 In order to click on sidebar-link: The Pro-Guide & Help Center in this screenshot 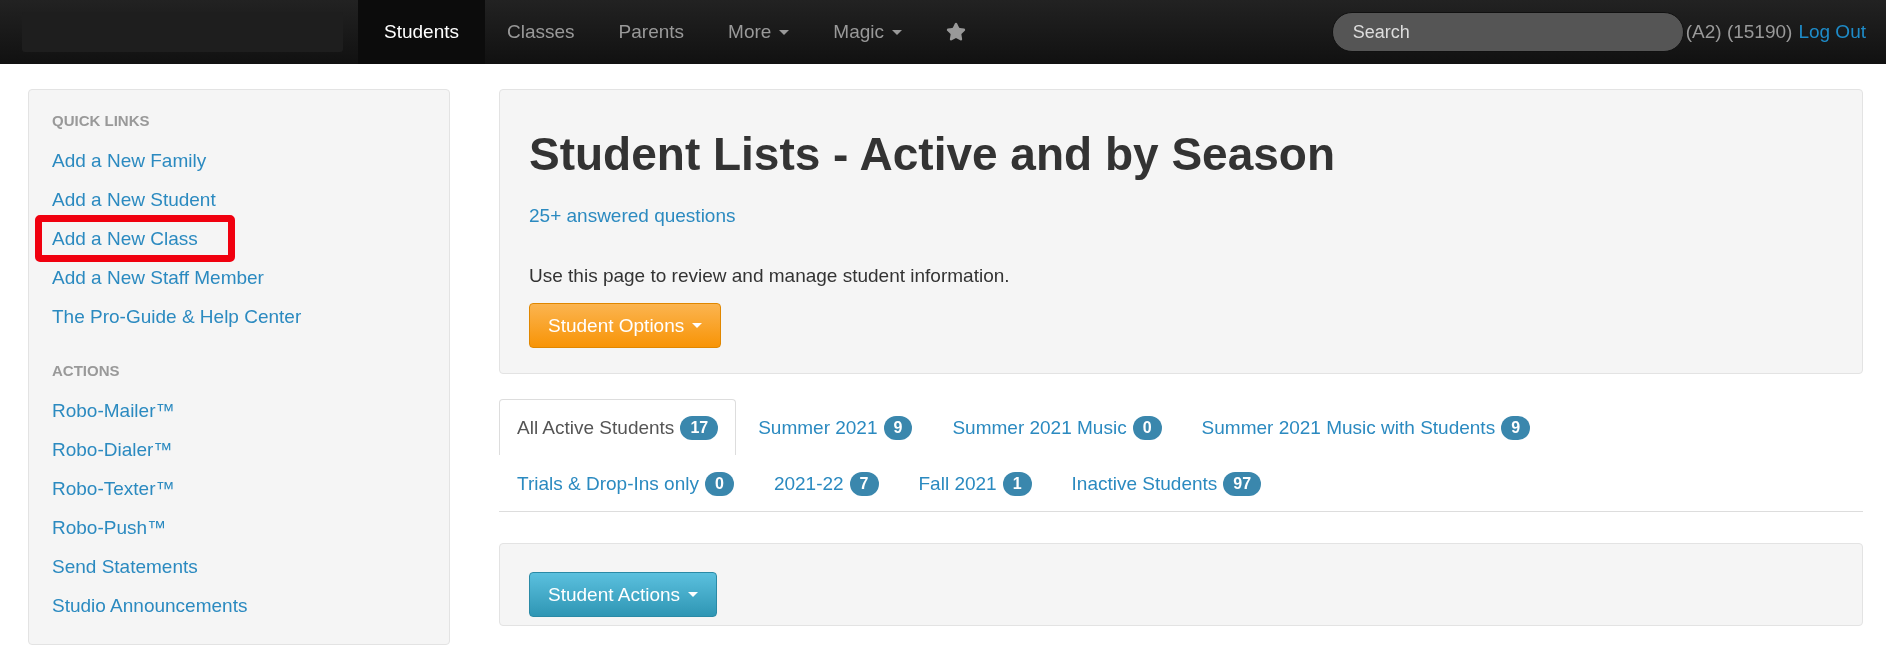, I will do `click(177, 316)`.